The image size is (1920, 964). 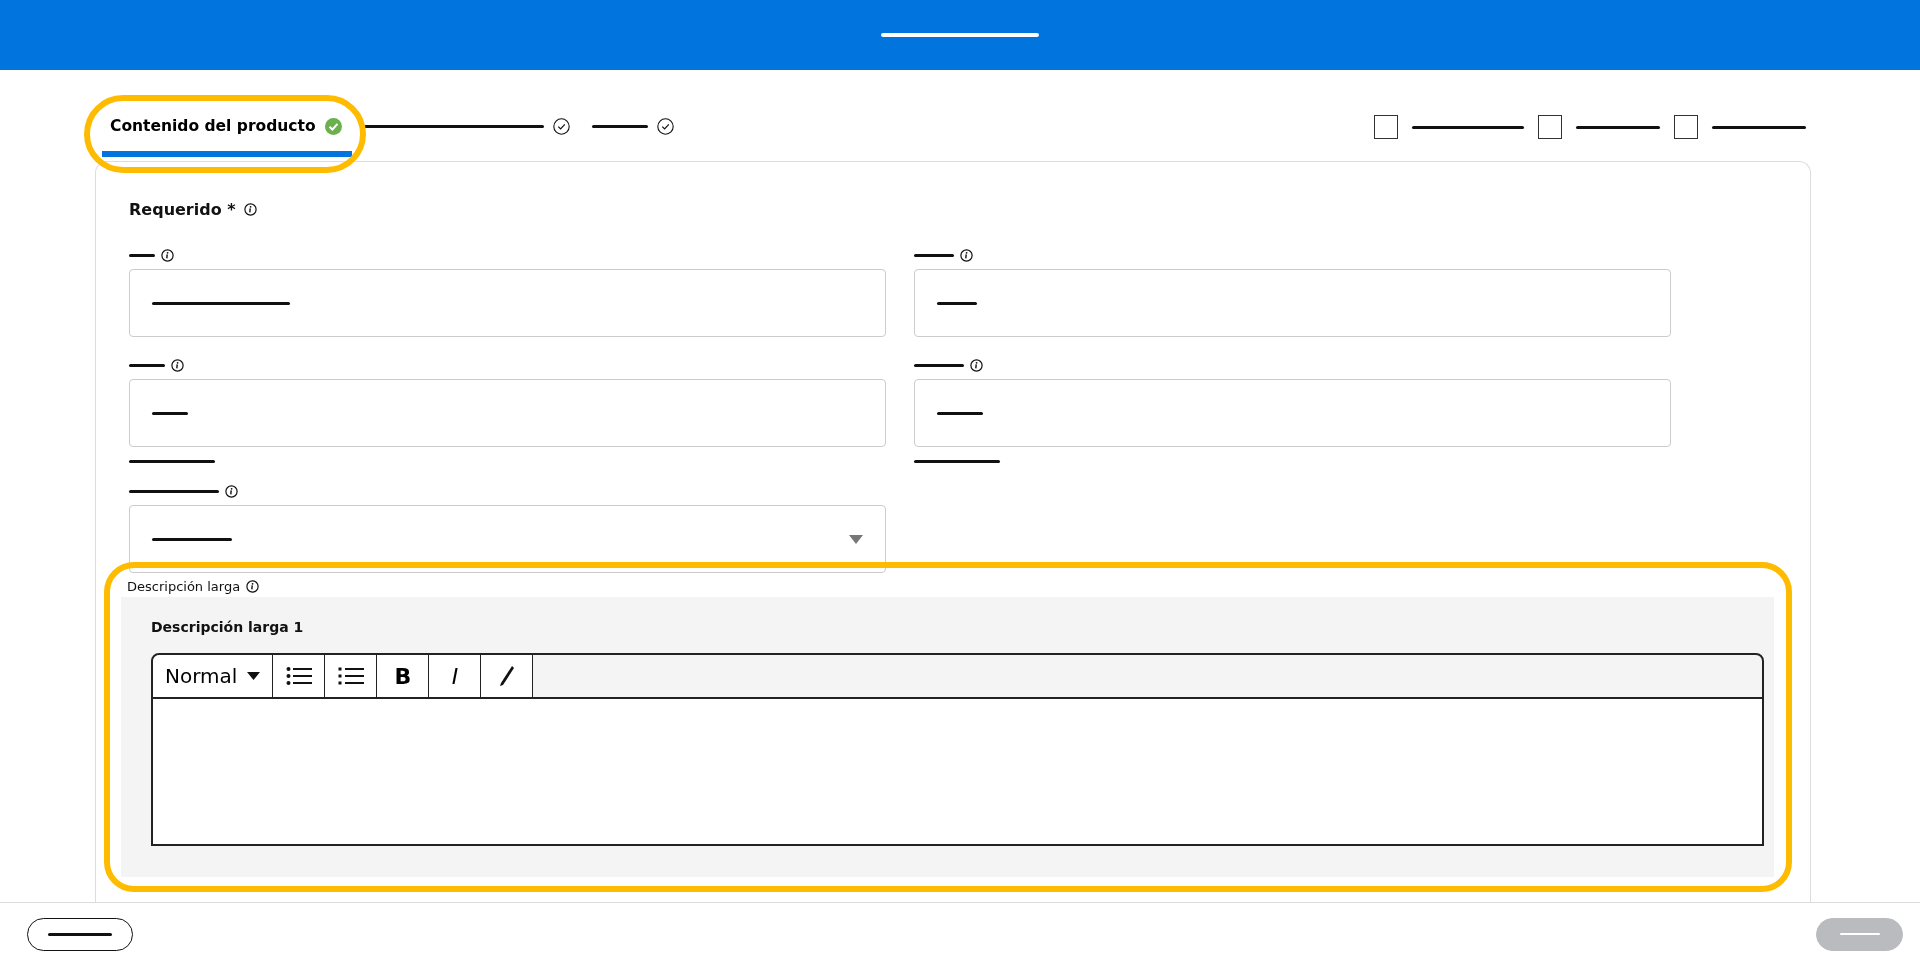 I want to click on numbered-list-button, so click(x=351, y=676).